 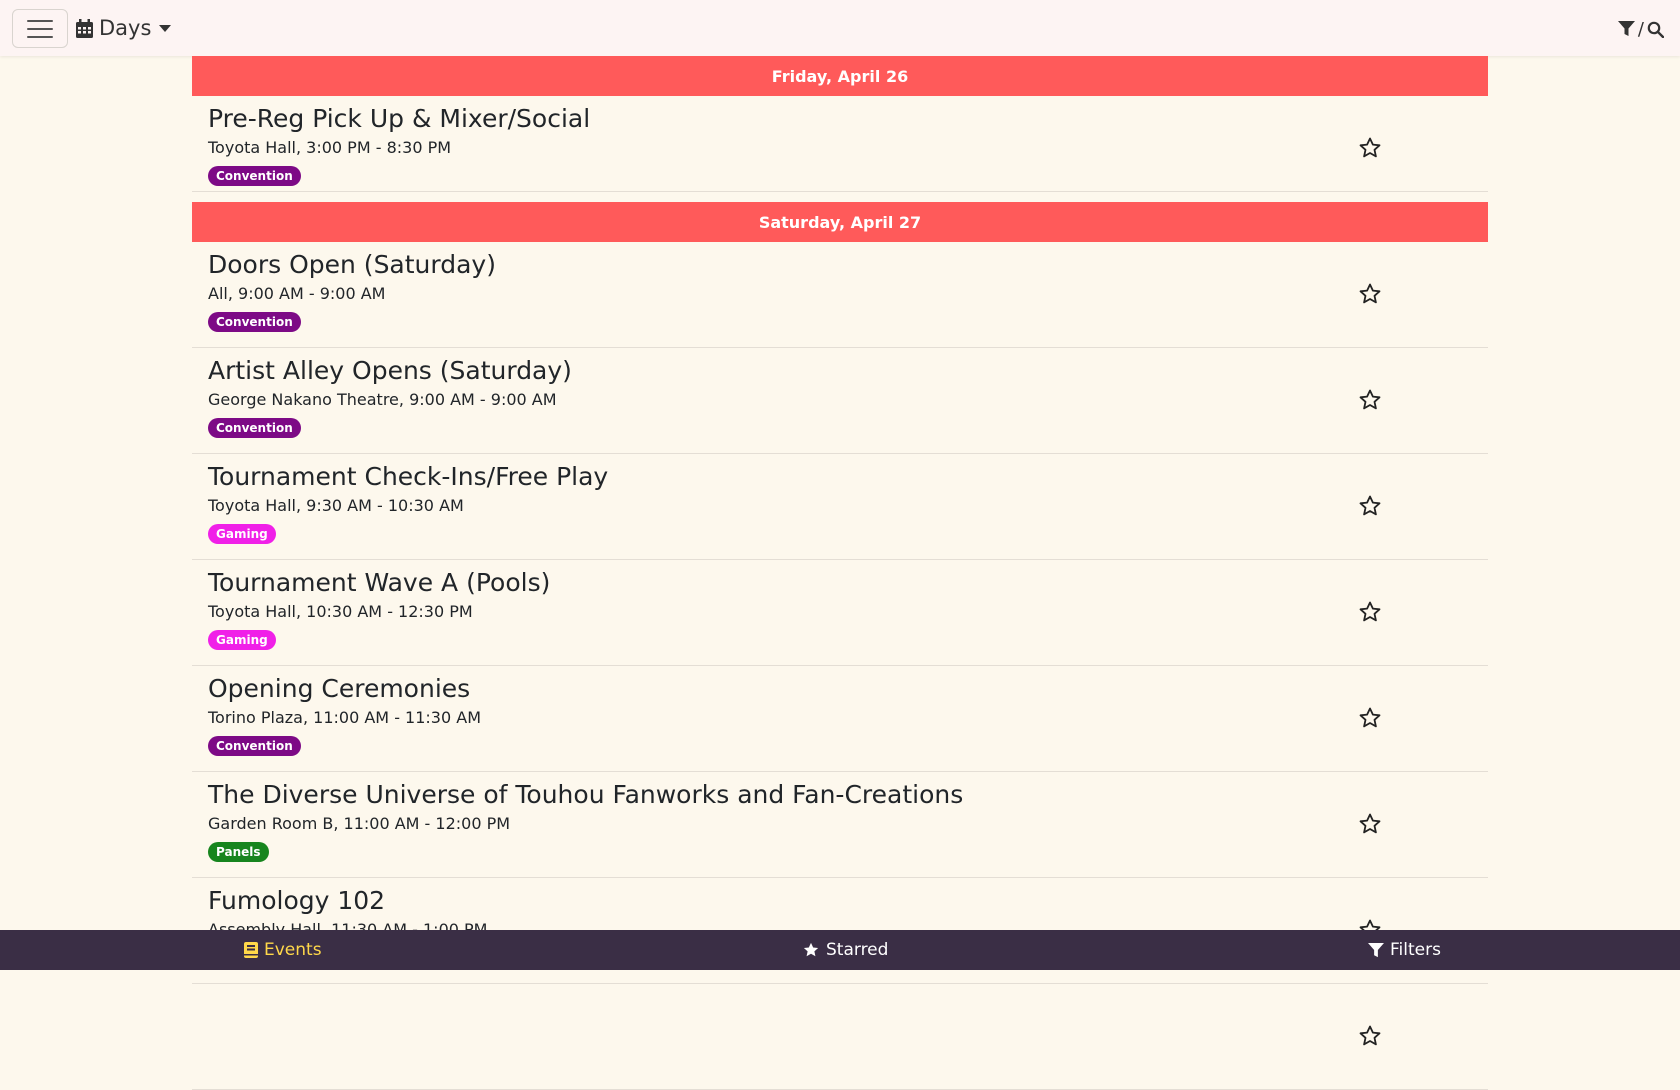 I want to click on tab-events: Events, so click(x=283, y=950).